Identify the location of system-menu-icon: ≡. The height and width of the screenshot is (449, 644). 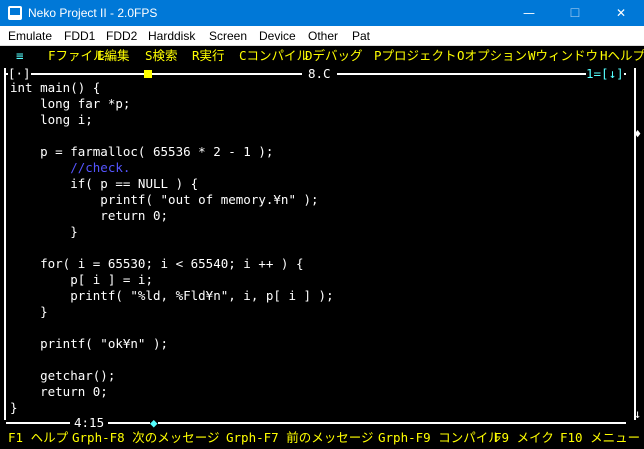
(20, 56).